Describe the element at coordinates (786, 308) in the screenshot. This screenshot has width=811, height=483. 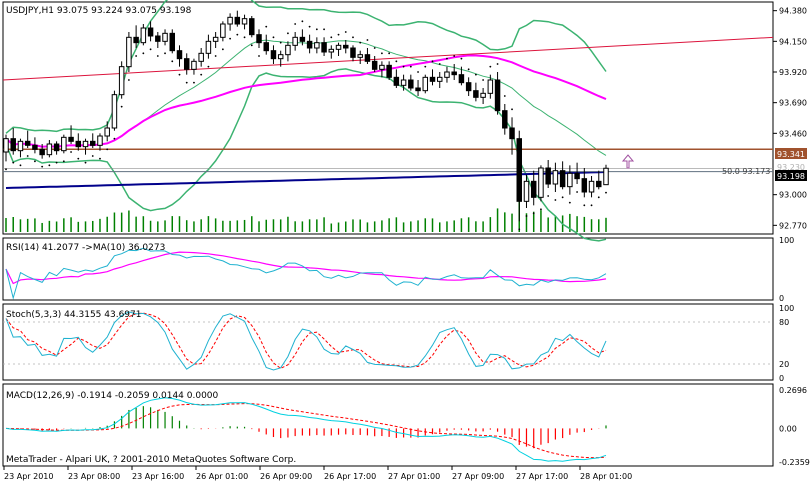
I see `stoch-tick-label: 100` at that location.